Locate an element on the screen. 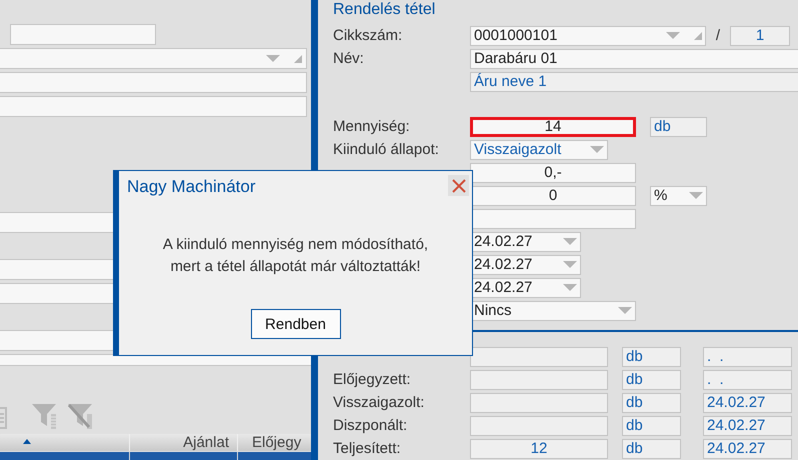 The image size is (798, 460). discount-unit-dropdown: % is located at coordinates (678, 196).